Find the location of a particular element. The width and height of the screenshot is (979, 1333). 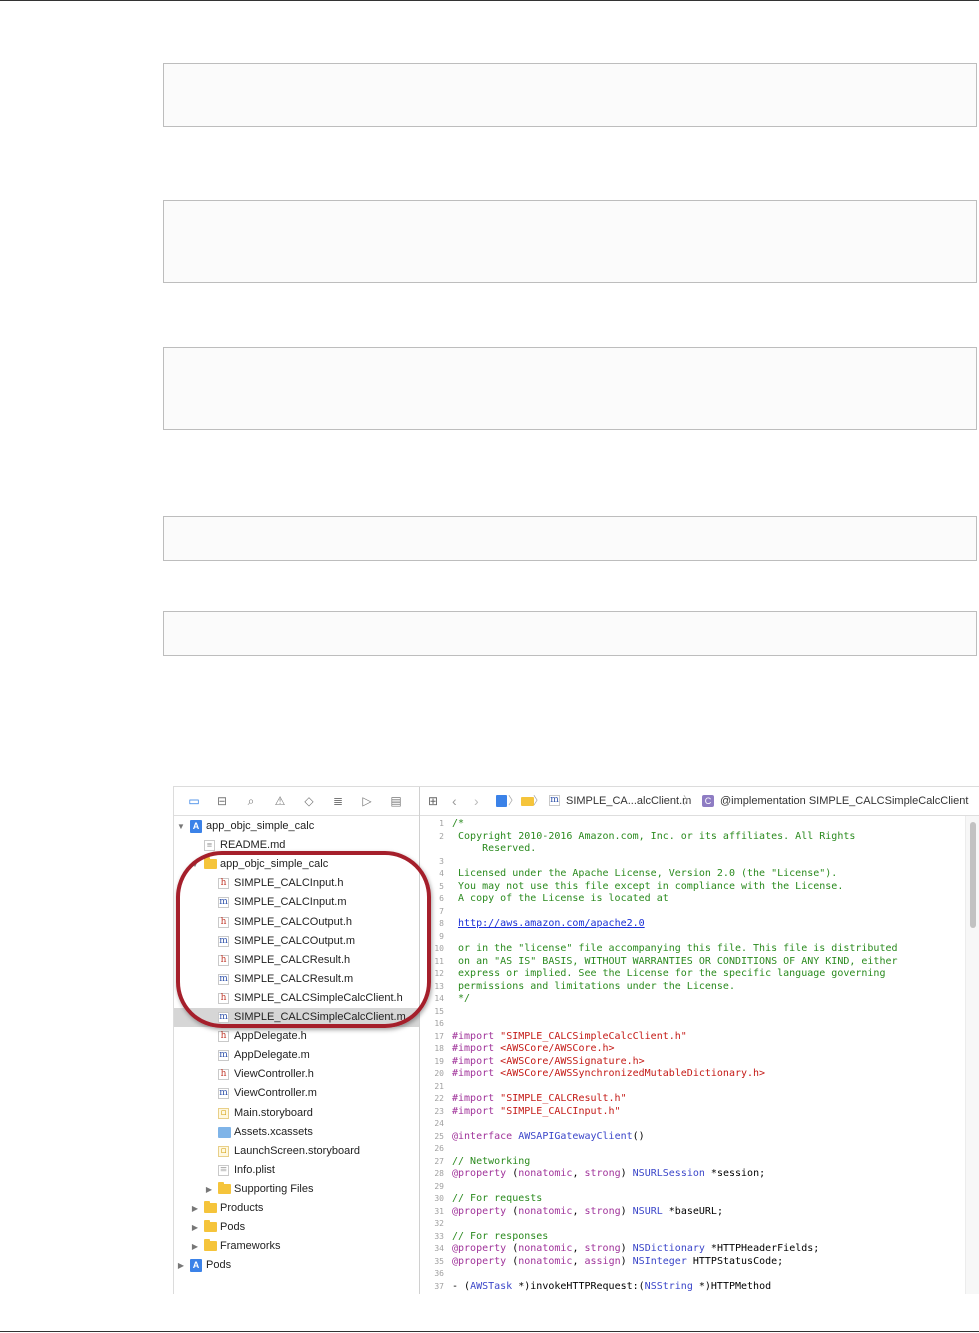

line-number: 21 is located at coordinates (439, 1086).